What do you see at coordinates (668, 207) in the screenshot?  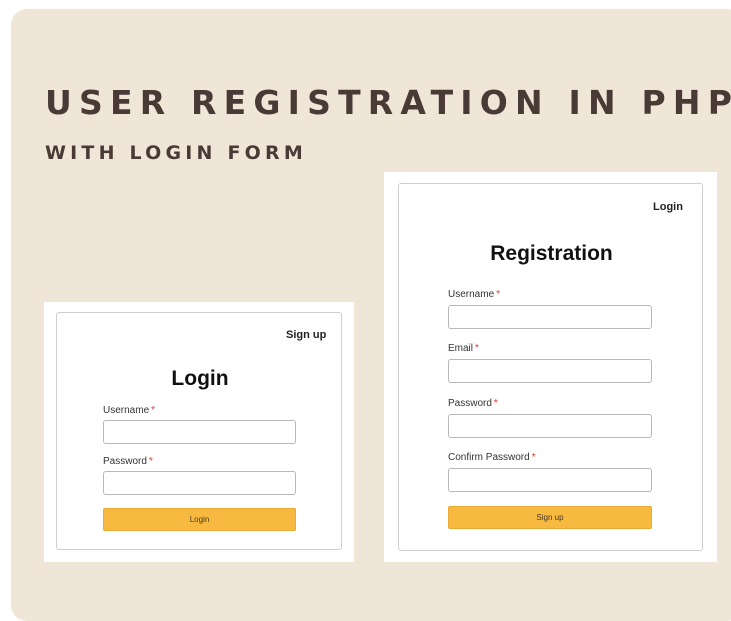 I see `login-link: Login` at bounding box center [668, 207].